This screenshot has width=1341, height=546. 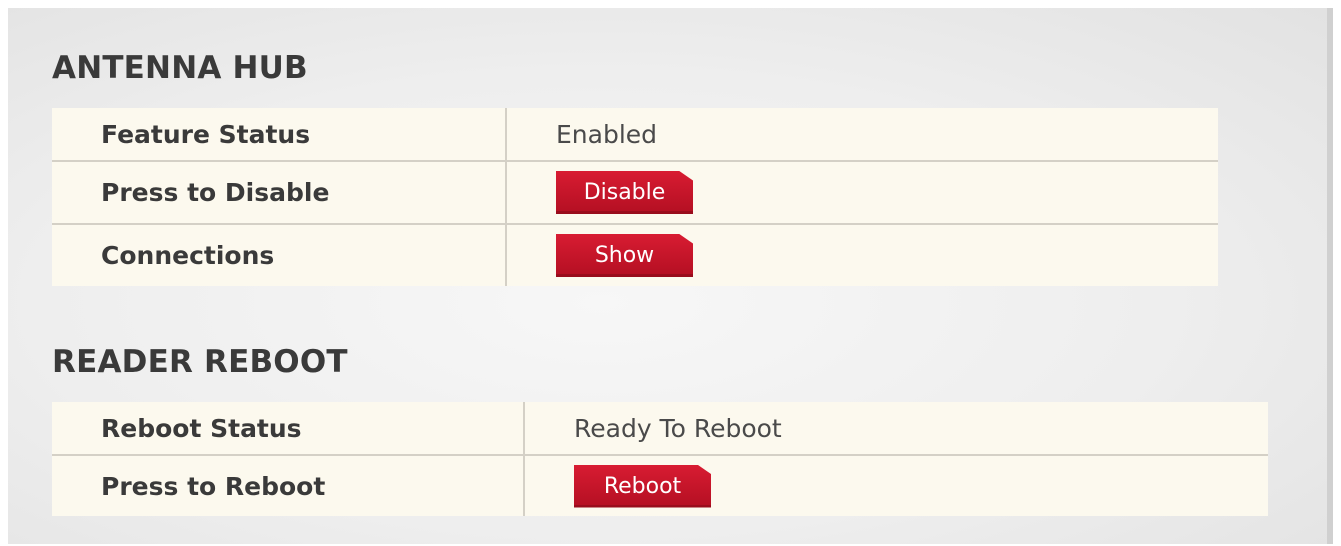 I want to click on table-row: Press to Reboot Reboot, so click(x=660, y=485).